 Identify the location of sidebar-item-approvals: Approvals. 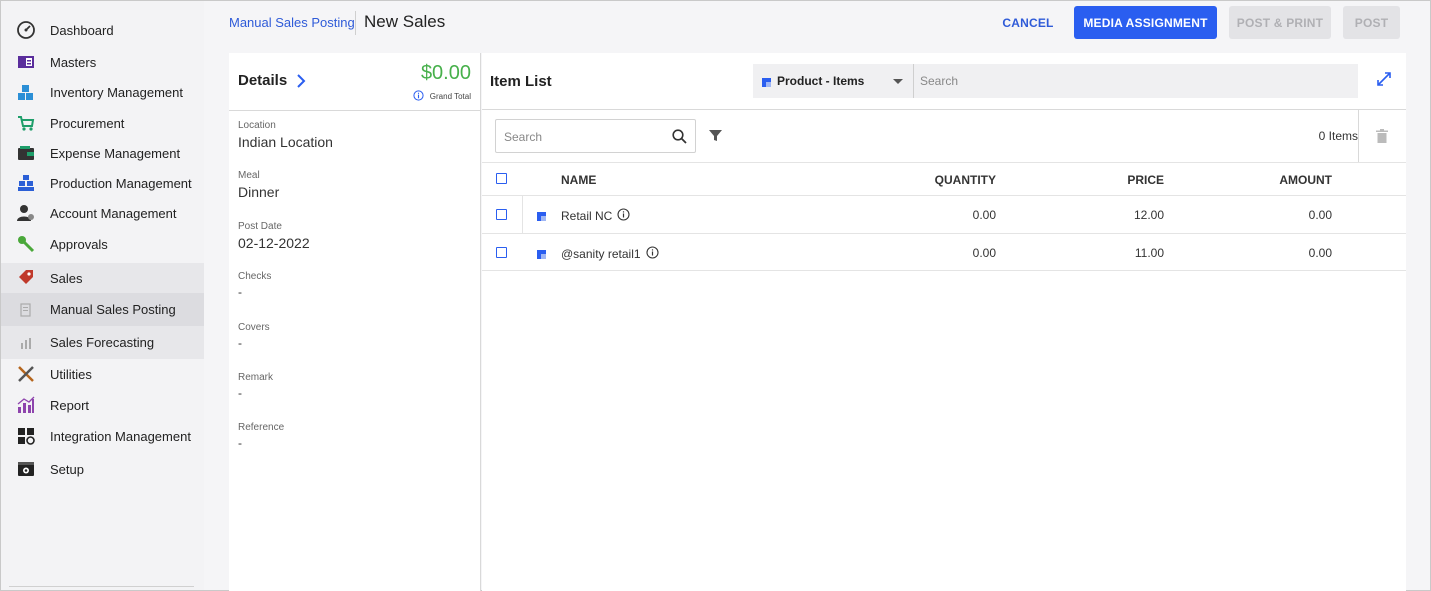
(102, 244).